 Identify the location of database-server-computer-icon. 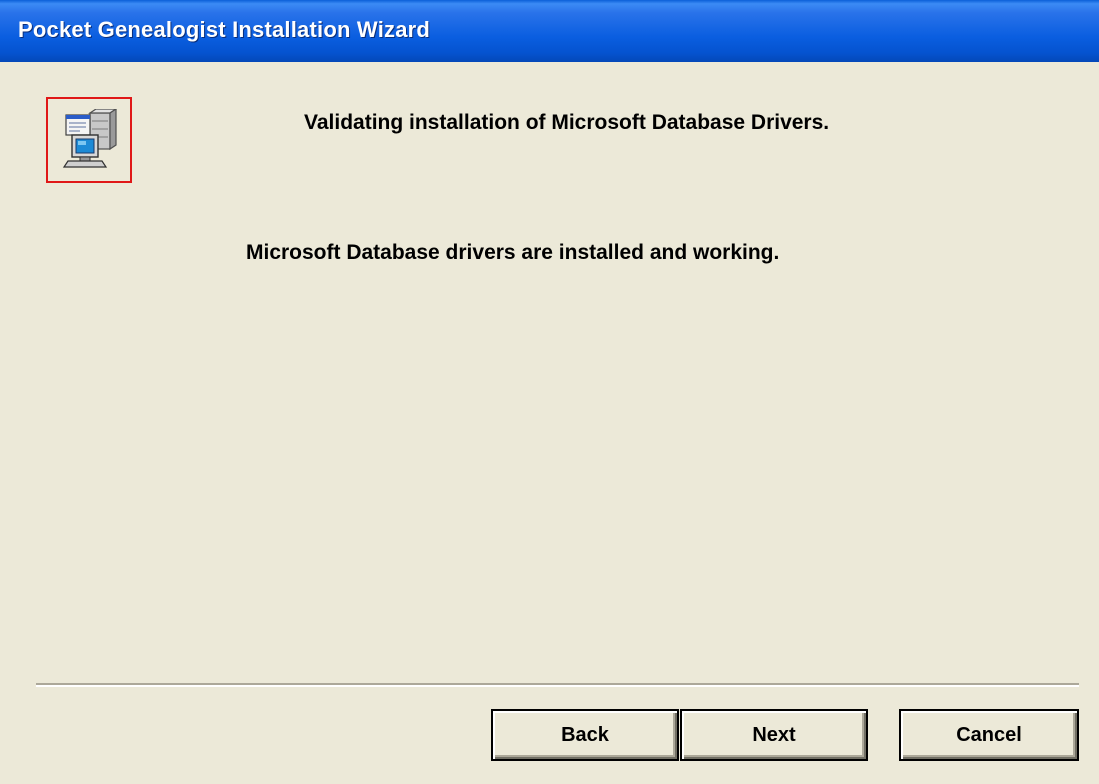
(90, 138).